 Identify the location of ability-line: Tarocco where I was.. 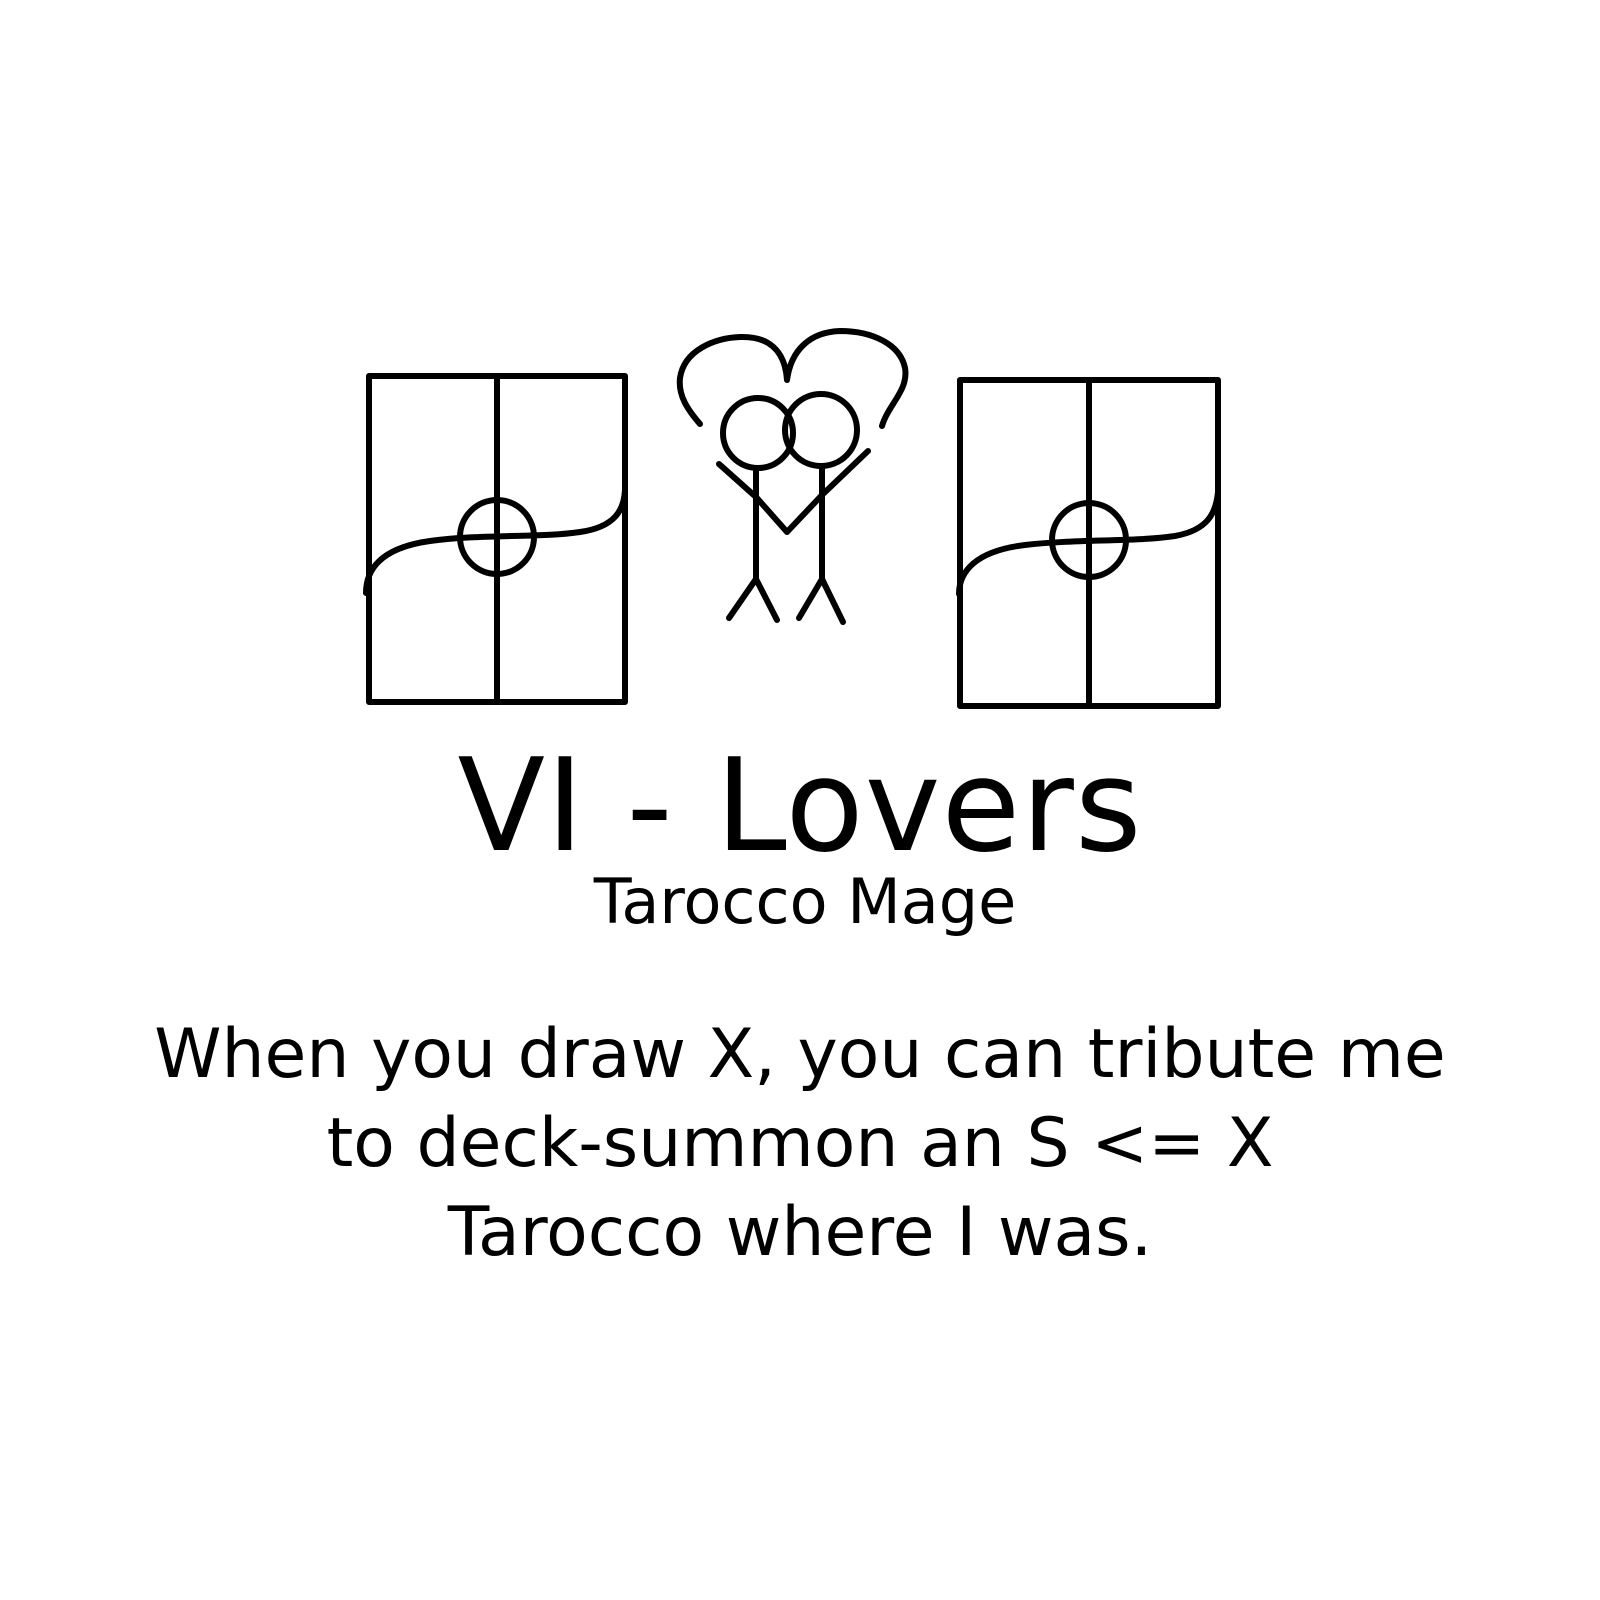
(800, 1232).